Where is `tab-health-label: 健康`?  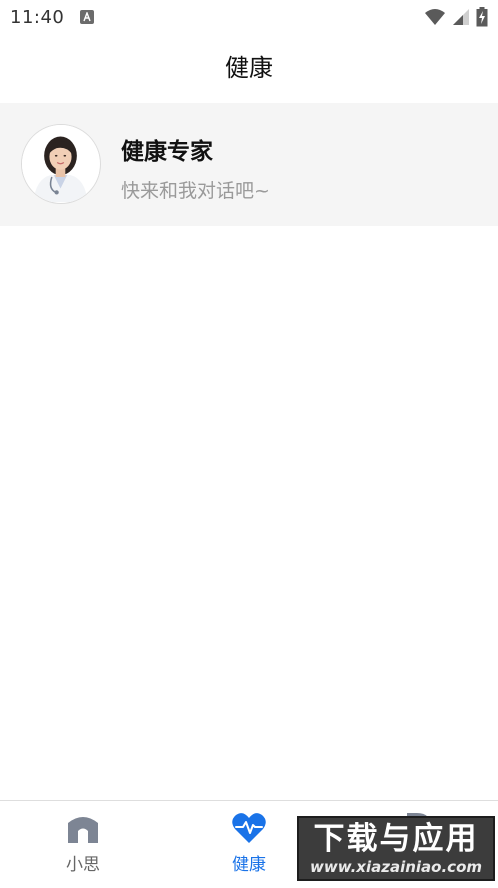
tab-health-label: 健康 is located at coordinates (249, 865).